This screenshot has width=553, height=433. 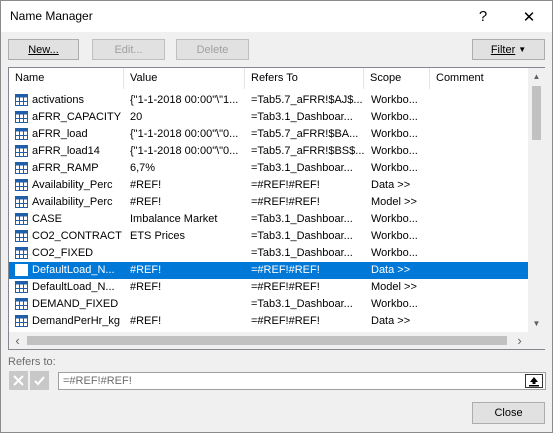 What do you see at coordinates (519, 340) in the screenshot?
I see `scroll-right-icon: ›` at bounding box center [519, 340].